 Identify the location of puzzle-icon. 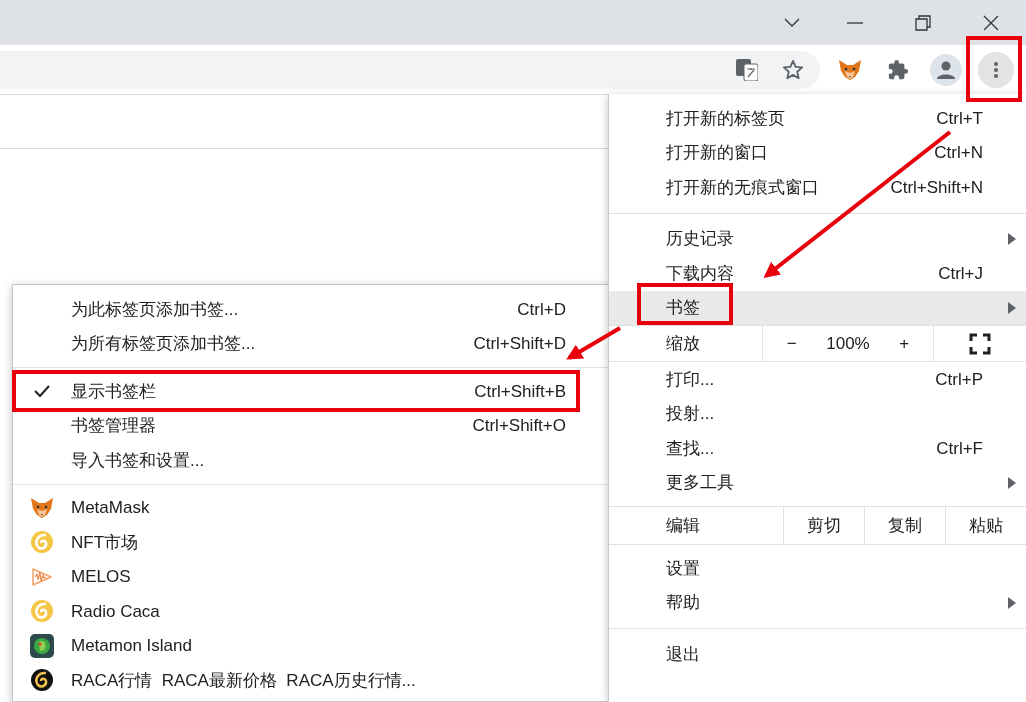
(898, 69).